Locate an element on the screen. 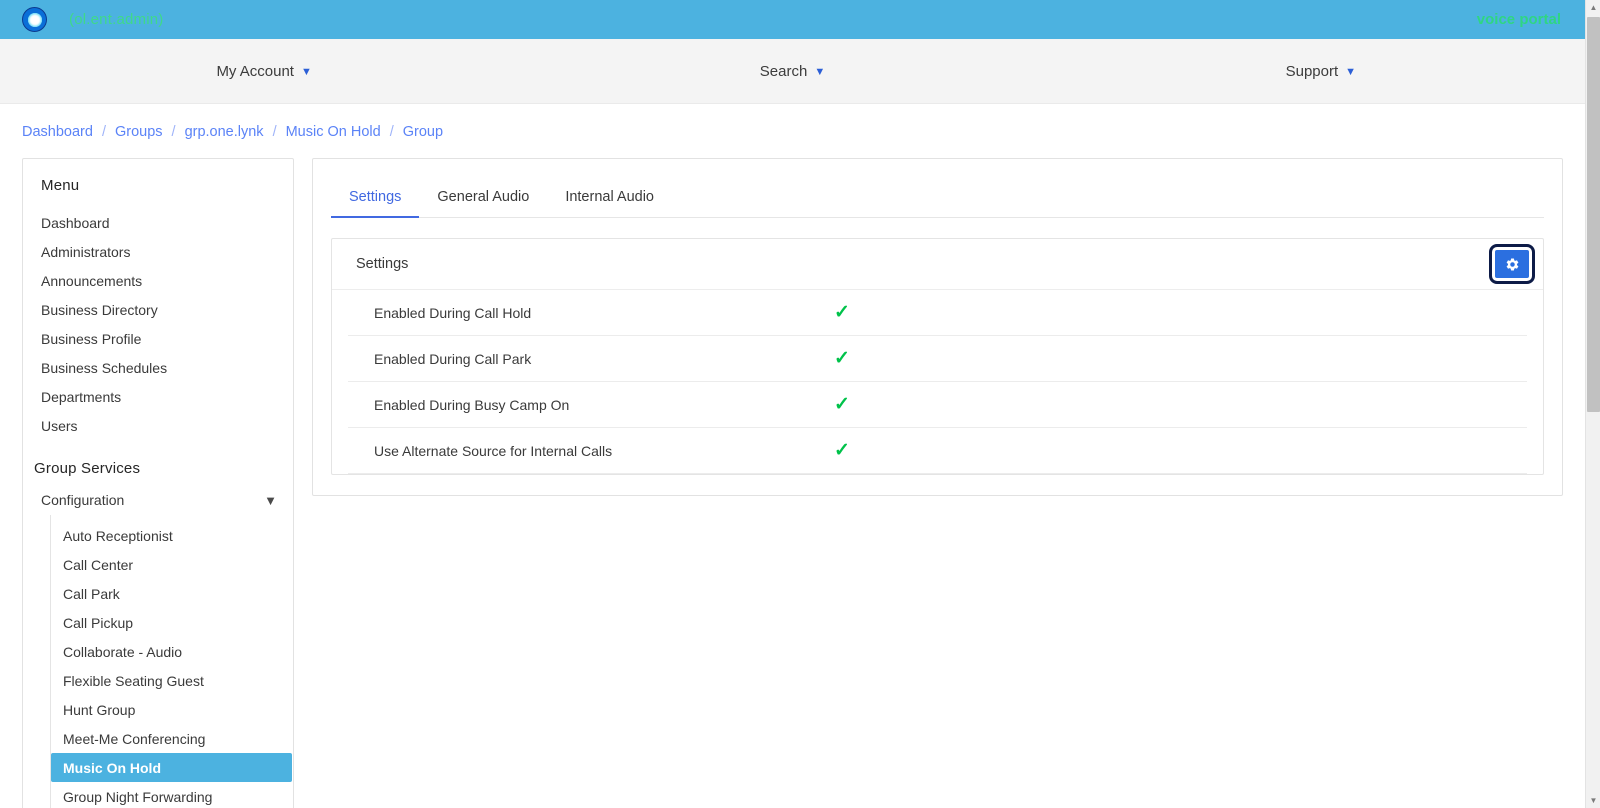 Image resolution: width=1600 pixels, height=808 pixels. sidebar-group-configuration: Configuration ▼ is located at coordinates (158, 500).